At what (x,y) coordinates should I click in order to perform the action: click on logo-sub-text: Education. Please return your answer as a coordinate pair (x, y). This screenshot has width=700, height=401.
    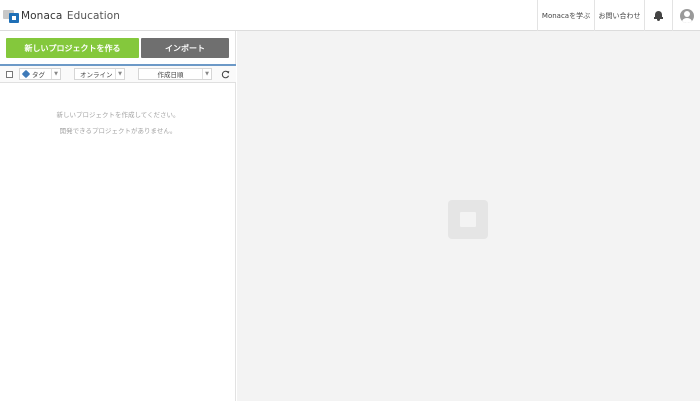
    Looking at the image, I should click on (93, 16).